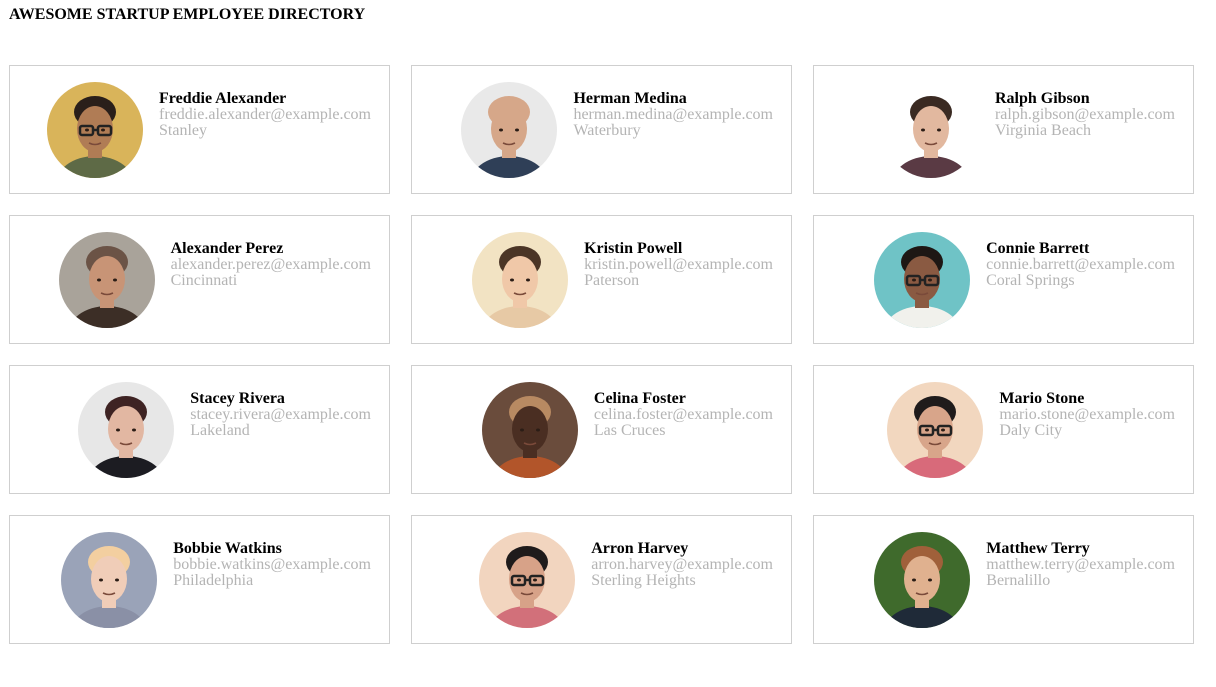 Image resolution: width=1216 pixels, height=687 pixels. Describe the element at coordinates (227, 248) in the screenshot. I see `employee-name: Alexander Perez` at that location.